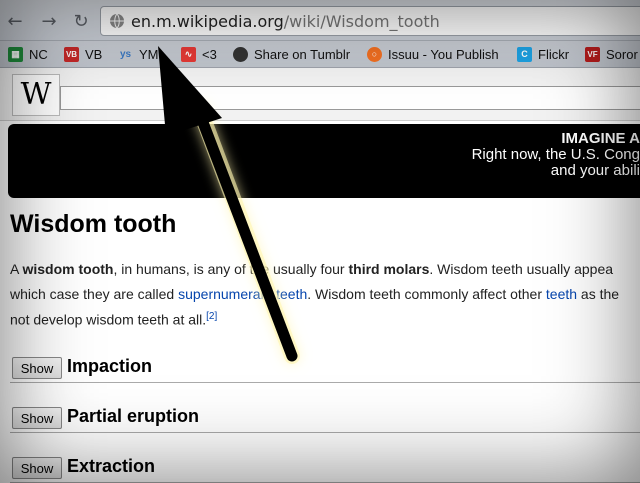 The height and width of the screenshot is (483, 640). Describe the element at coordinates (242, 294) in the screenshot. I see `link-supernumerary-teeth: supernumerary teeth` at that location.